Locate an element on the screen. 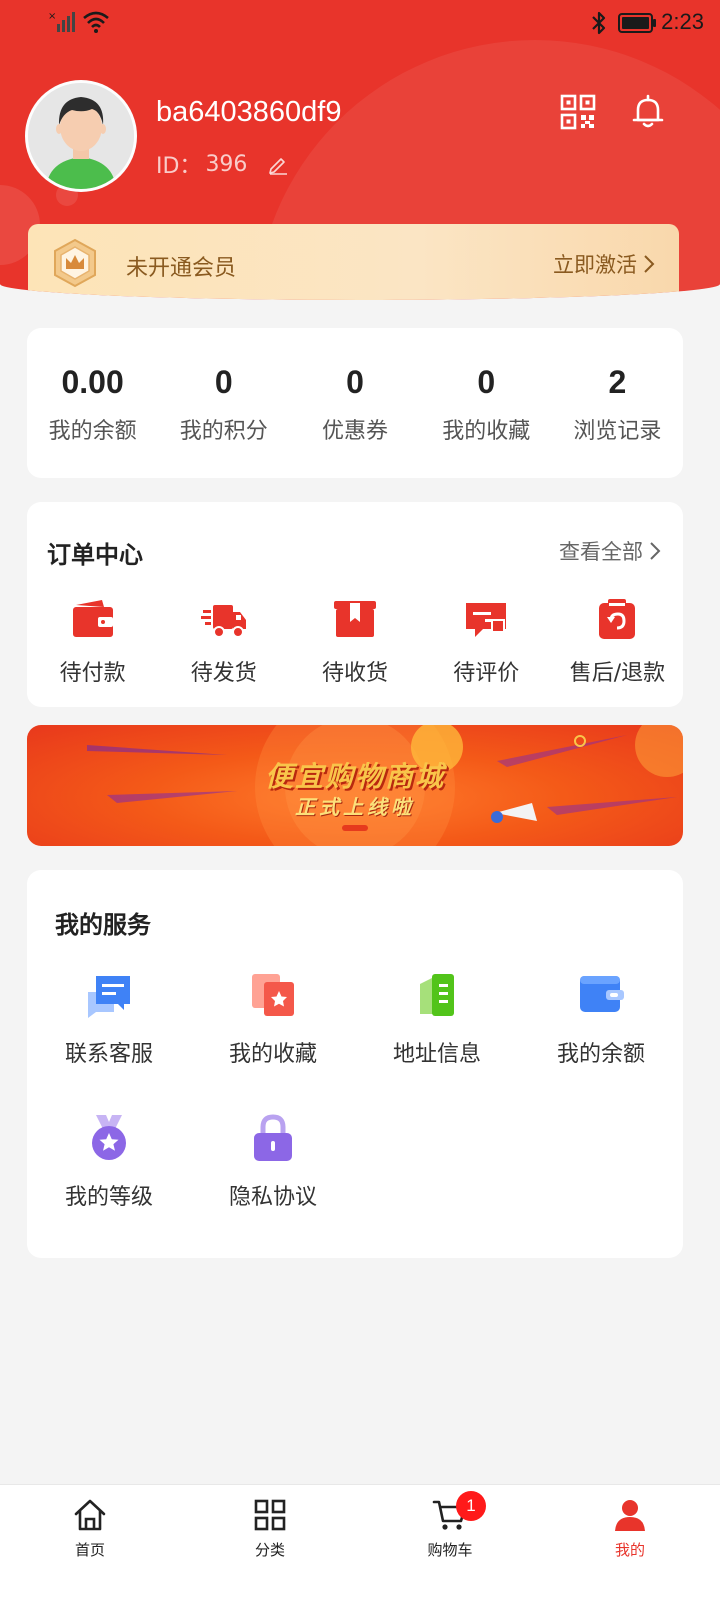  order-to-receive: 待收货 is located at coordinates (354, 642).